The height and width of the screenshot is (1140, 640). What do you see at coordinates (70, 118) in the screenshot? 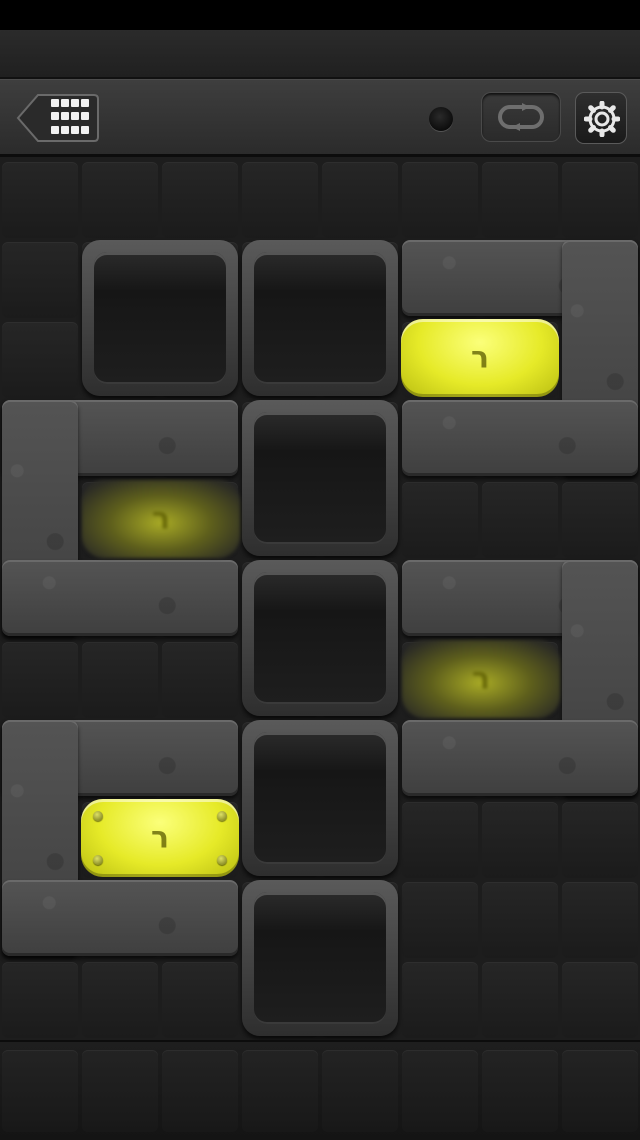
I see `level-grid-icon` at bounding box center [70, 118].